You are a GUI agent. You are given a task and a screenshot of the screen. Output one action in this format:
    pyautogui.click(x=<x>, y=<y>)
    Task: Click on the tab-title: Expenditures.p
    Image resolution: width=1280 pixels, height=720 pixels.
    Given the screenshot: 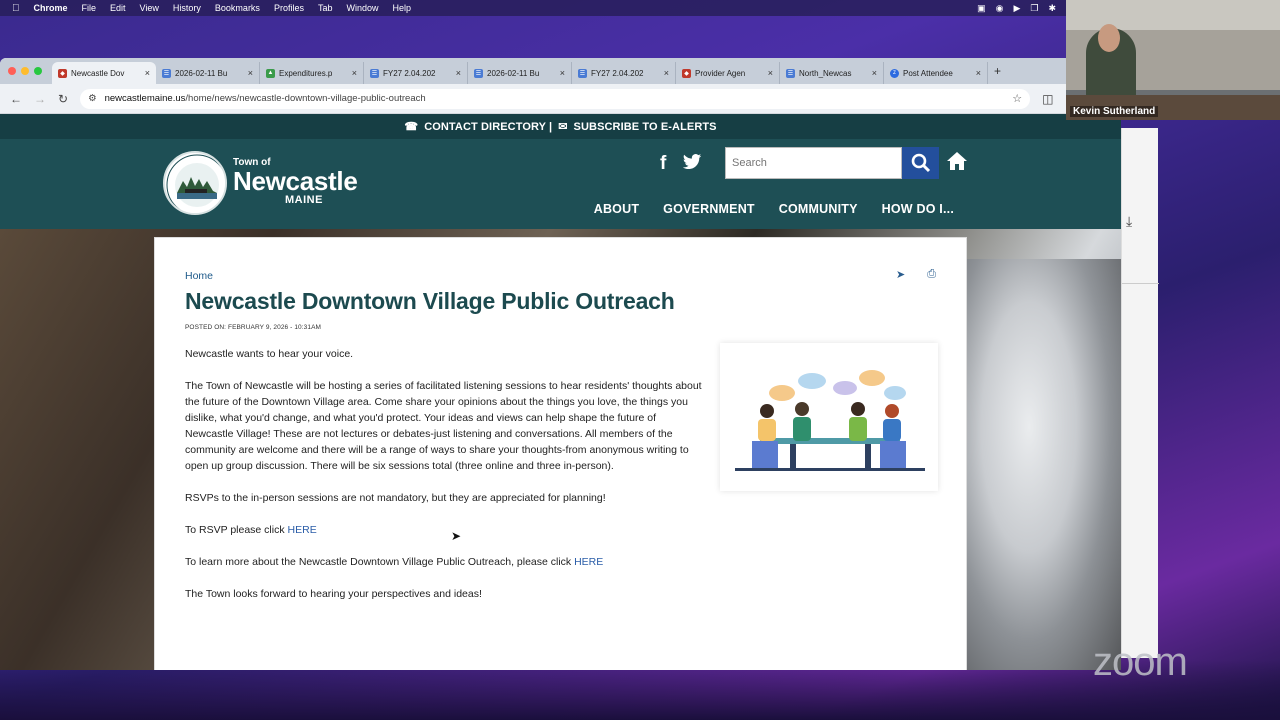 What is the action you would take?
    pyautogui.click(x=306, y=73)
    